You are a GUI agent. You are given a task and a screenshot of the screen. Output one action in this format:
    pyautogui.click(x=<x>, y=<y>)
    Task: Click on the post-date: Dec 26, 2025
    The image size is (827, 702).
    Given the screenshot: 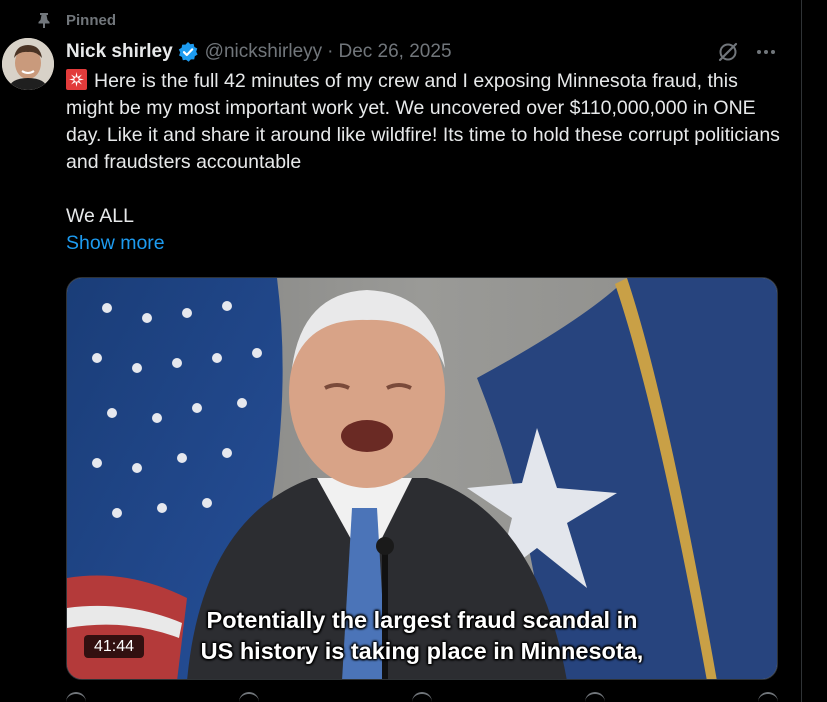 What is the action you would take?
    pyautogui.click(x=394, y=52)
    